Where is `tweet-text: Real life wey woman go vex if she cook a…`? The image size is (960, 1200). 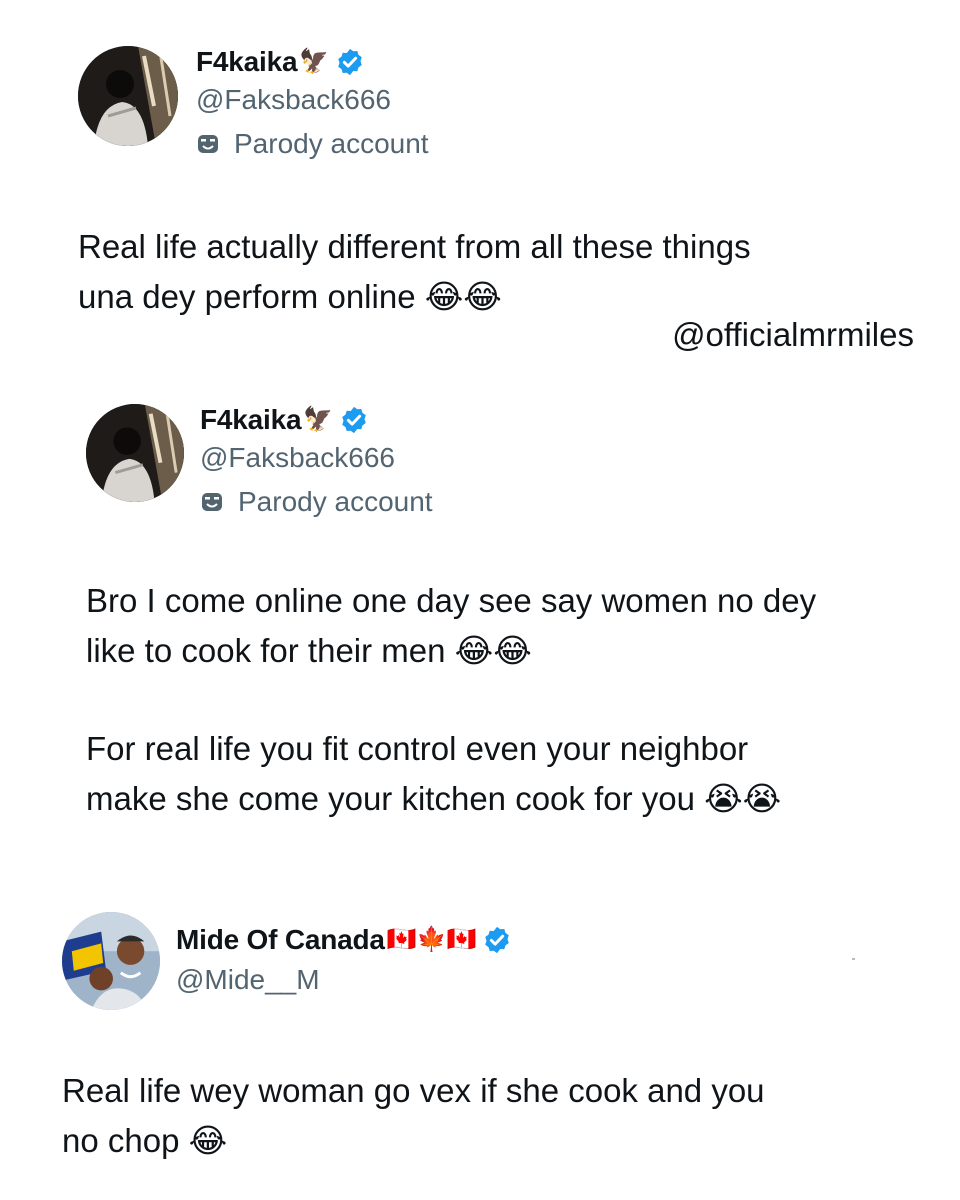
tweet-text: Real life wey woman go vex if she cook a… is located at coordinates (413, 1116).